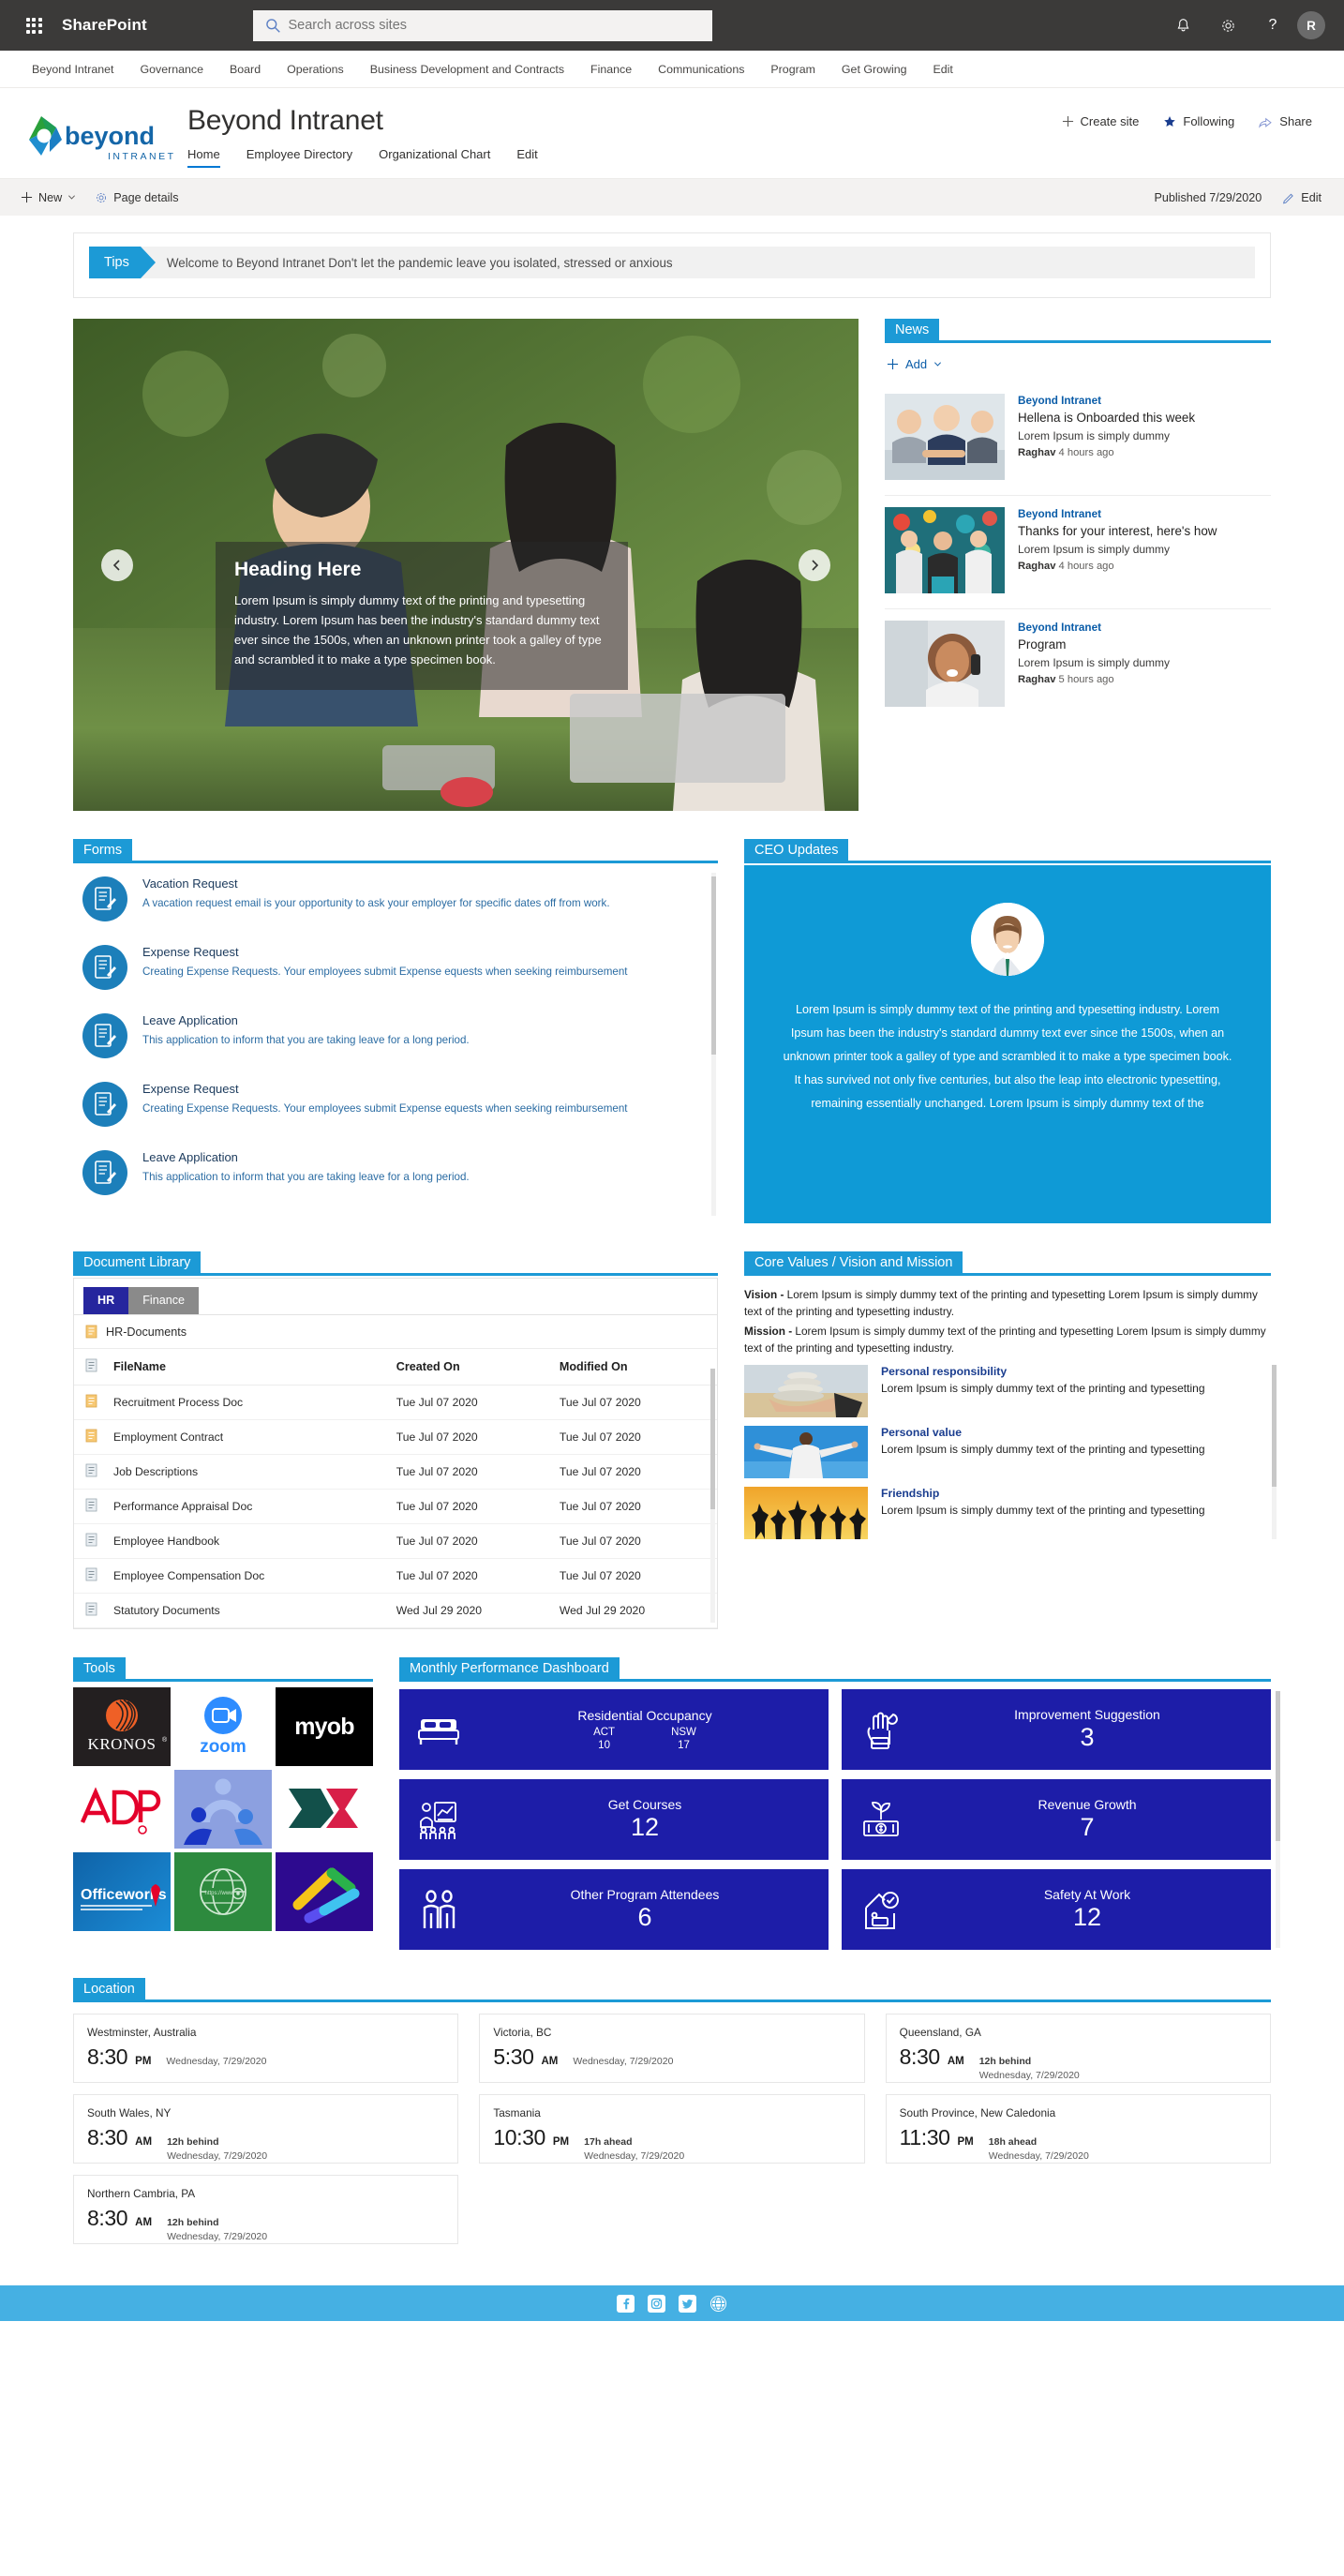 The width and height of the screenshot is (1344, 2576). I want to click on site-nav-item-home: Home, so click(204, 157).